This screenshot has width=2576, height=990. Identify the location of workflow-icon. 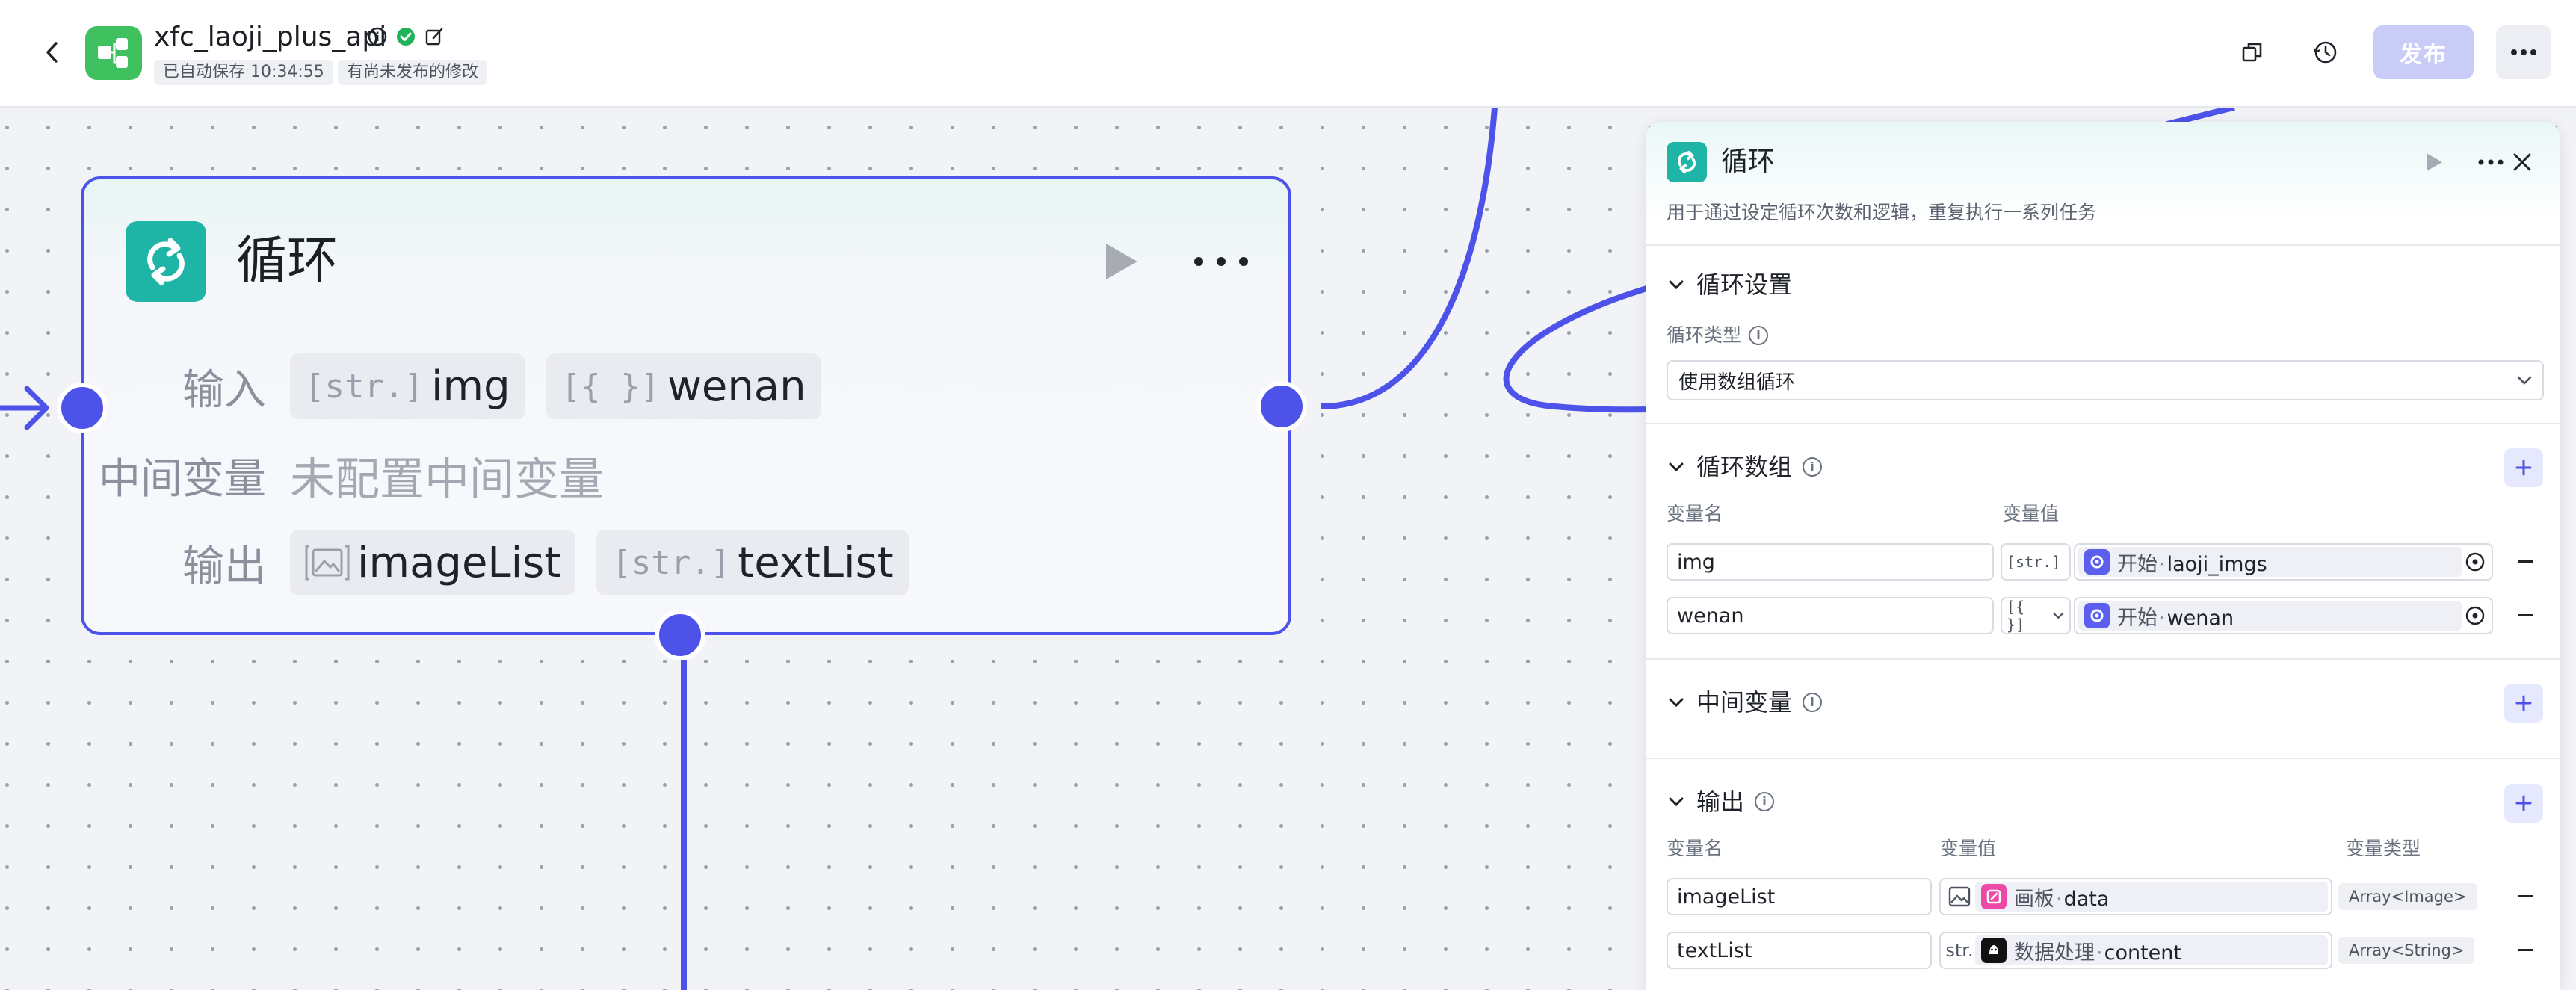
(113, 53).